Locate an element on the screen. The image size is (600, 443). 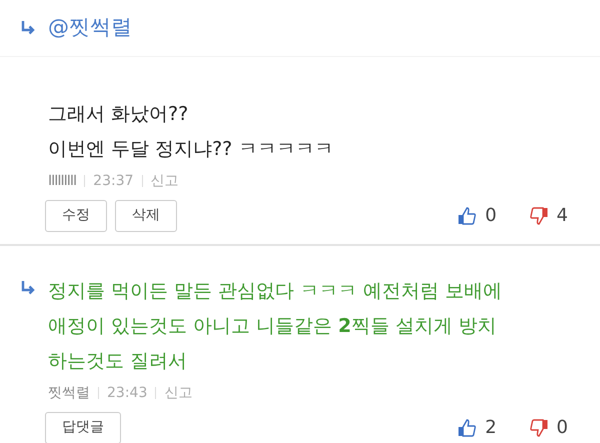
comment-action-button: 수정 is located at coordinates (76, 216).